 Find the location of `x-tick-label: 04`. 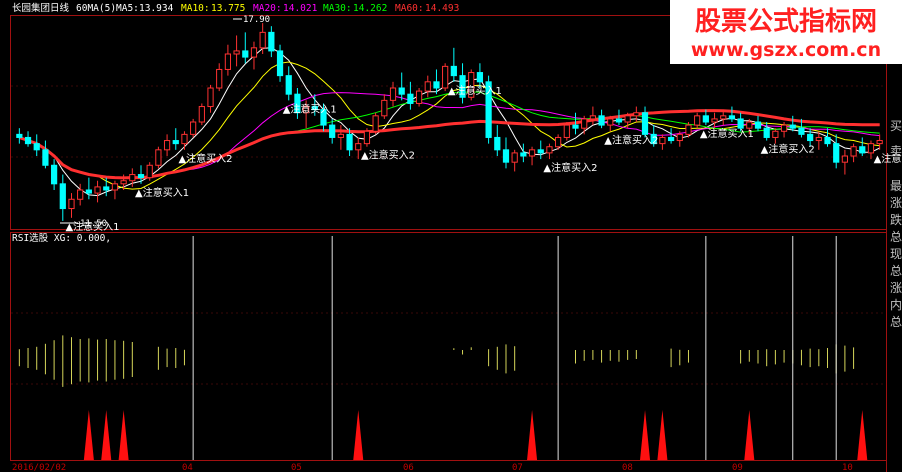

x-tick-label: 04 is located at coordinates (187, 467).